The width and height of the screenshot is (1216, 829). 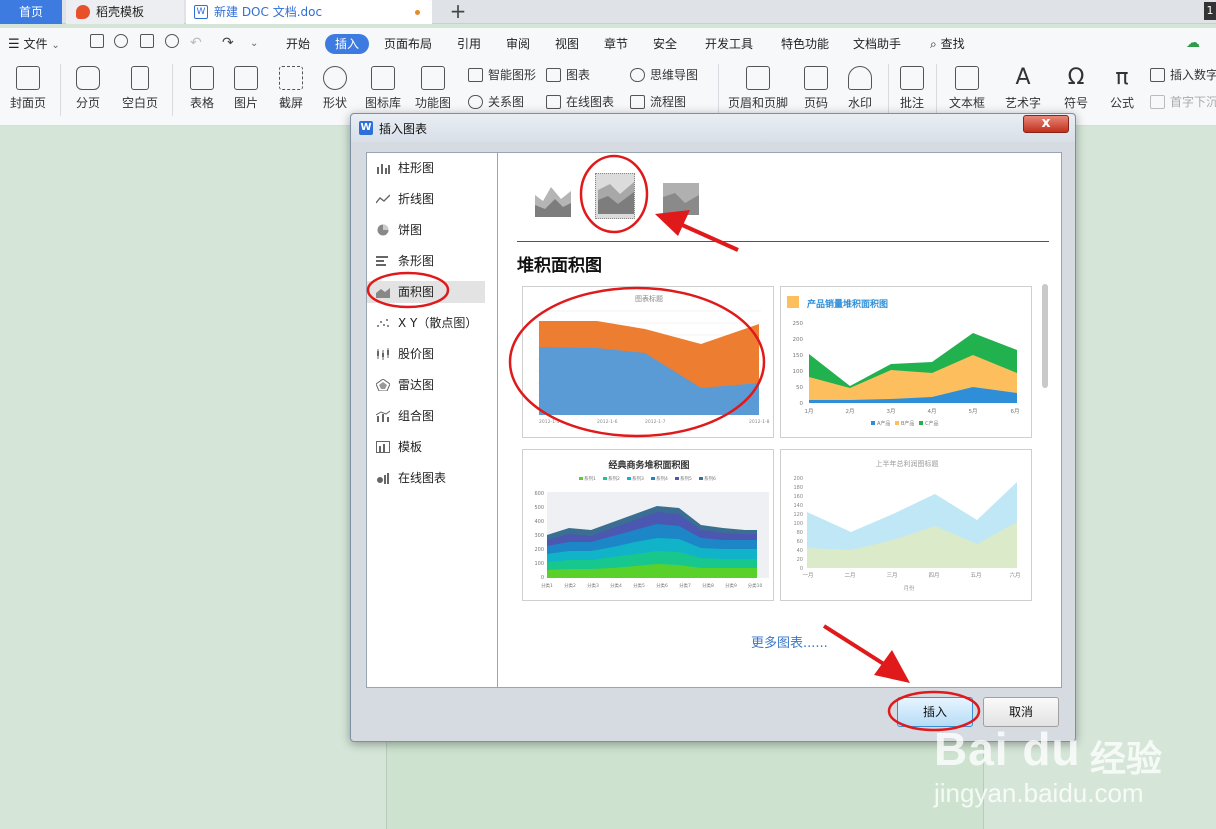 What do you see at coordinates (426, 416) in the screenshot?
I see `category-combo: 组合图` at bounding box center [426, 416].